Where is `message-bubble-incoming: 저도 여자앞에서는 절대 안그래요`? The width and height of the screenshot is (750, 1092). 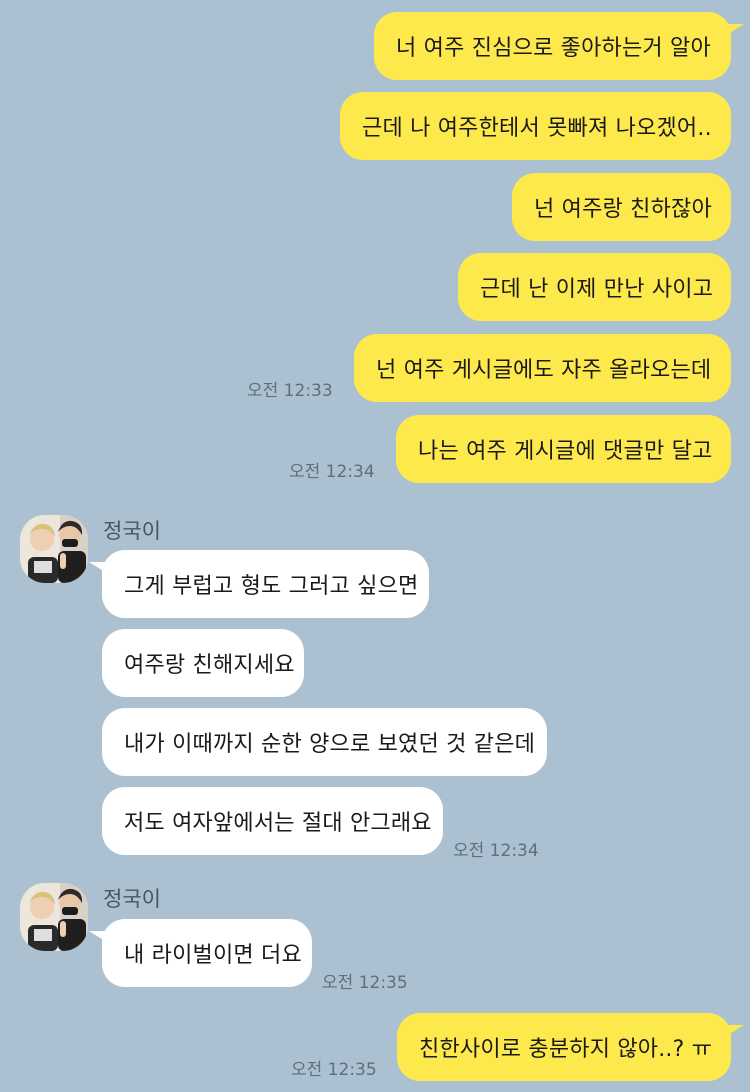
message-bubble-incoming: 저도 여자앞에서는 절대 안그래요 is located at coordinates (272, 821).